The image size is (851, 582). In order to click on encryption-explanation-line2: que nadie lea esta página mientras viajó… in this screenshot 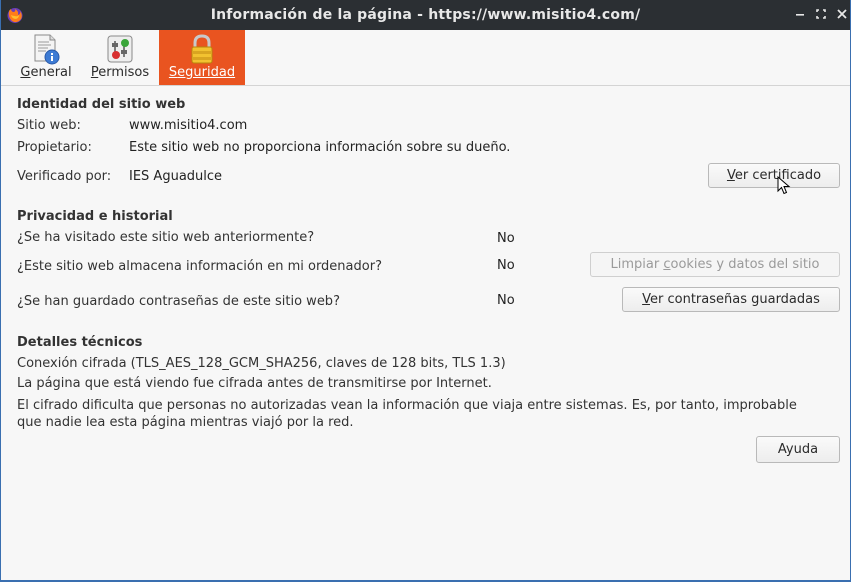, I will do `click(185, 422)`.